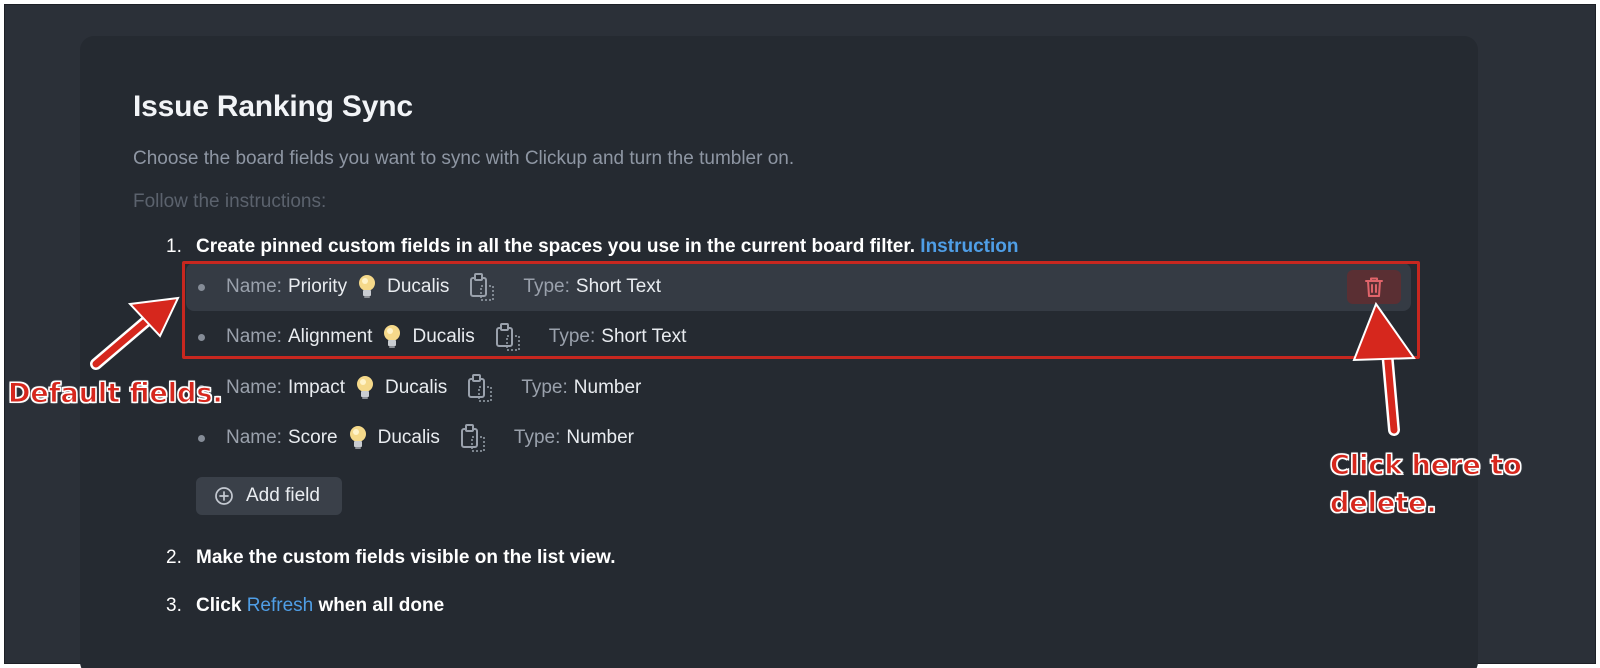  I want to click on step-number: 3., so click(174, 605).